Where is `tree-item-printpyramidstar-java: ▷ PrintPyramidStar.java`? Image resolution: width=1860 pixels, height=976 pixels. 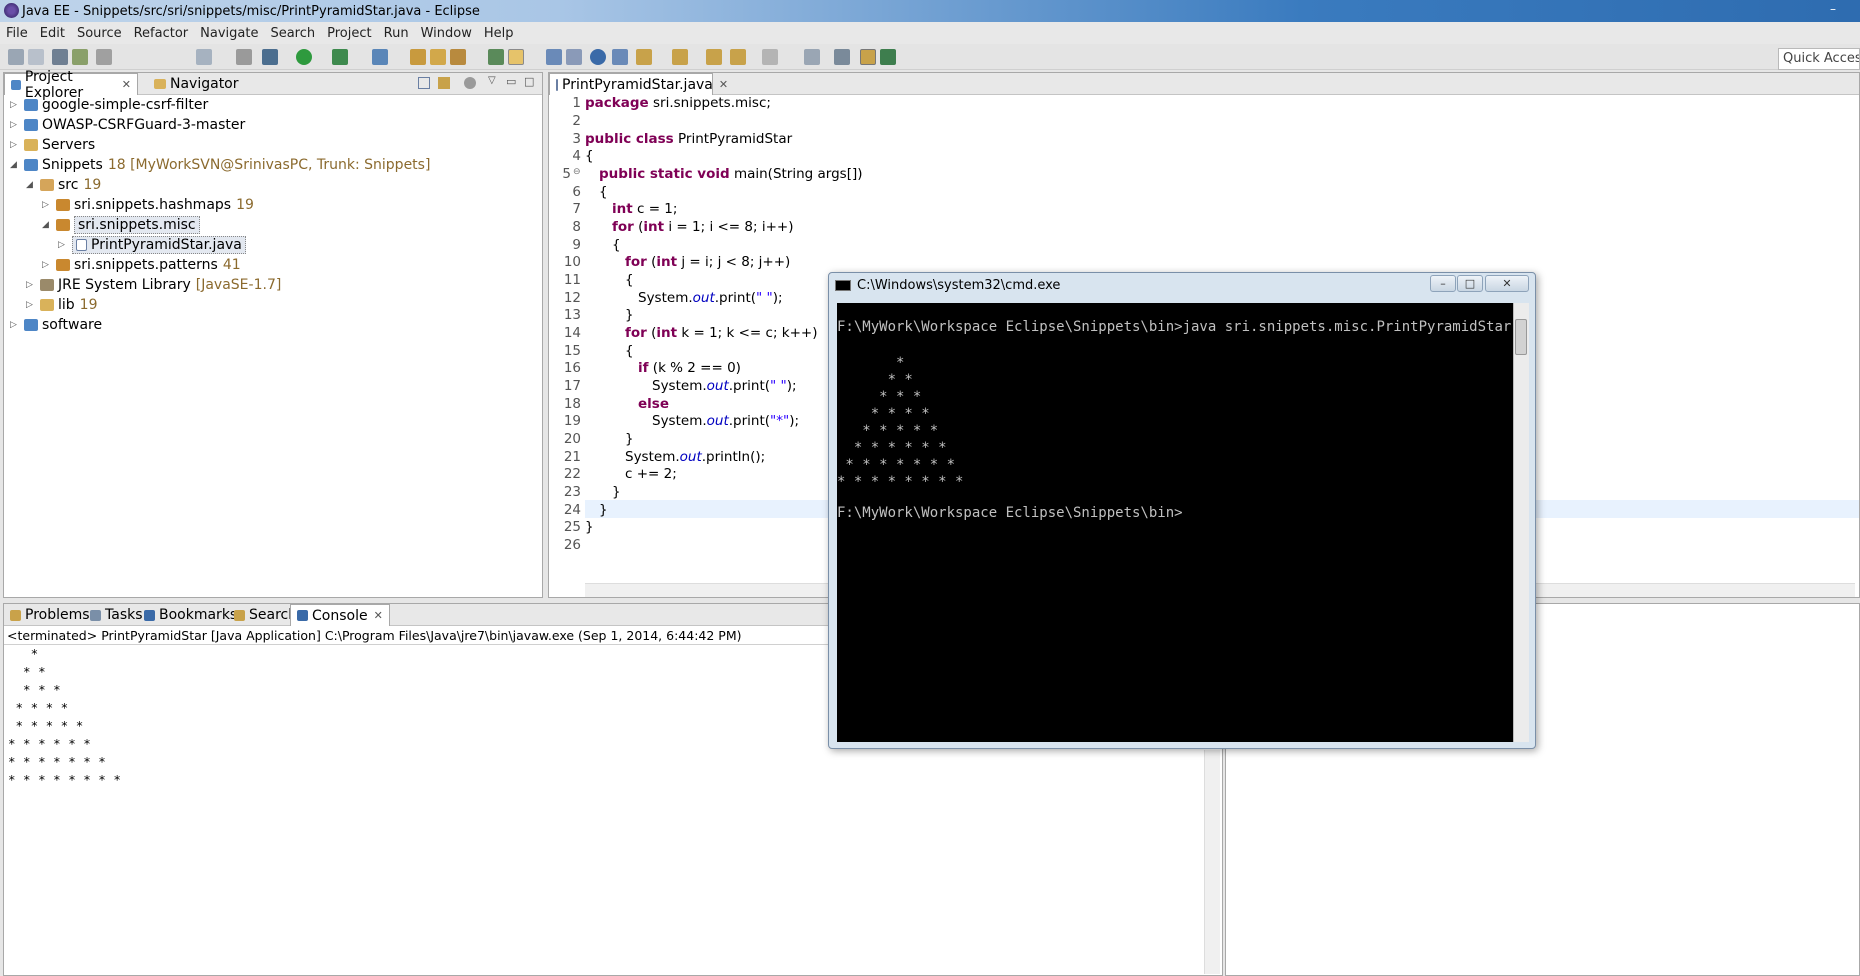
tree-item-printpyramidstar-java: ▷ PrintPyramidStar.java is located at coordinates (152, 245).